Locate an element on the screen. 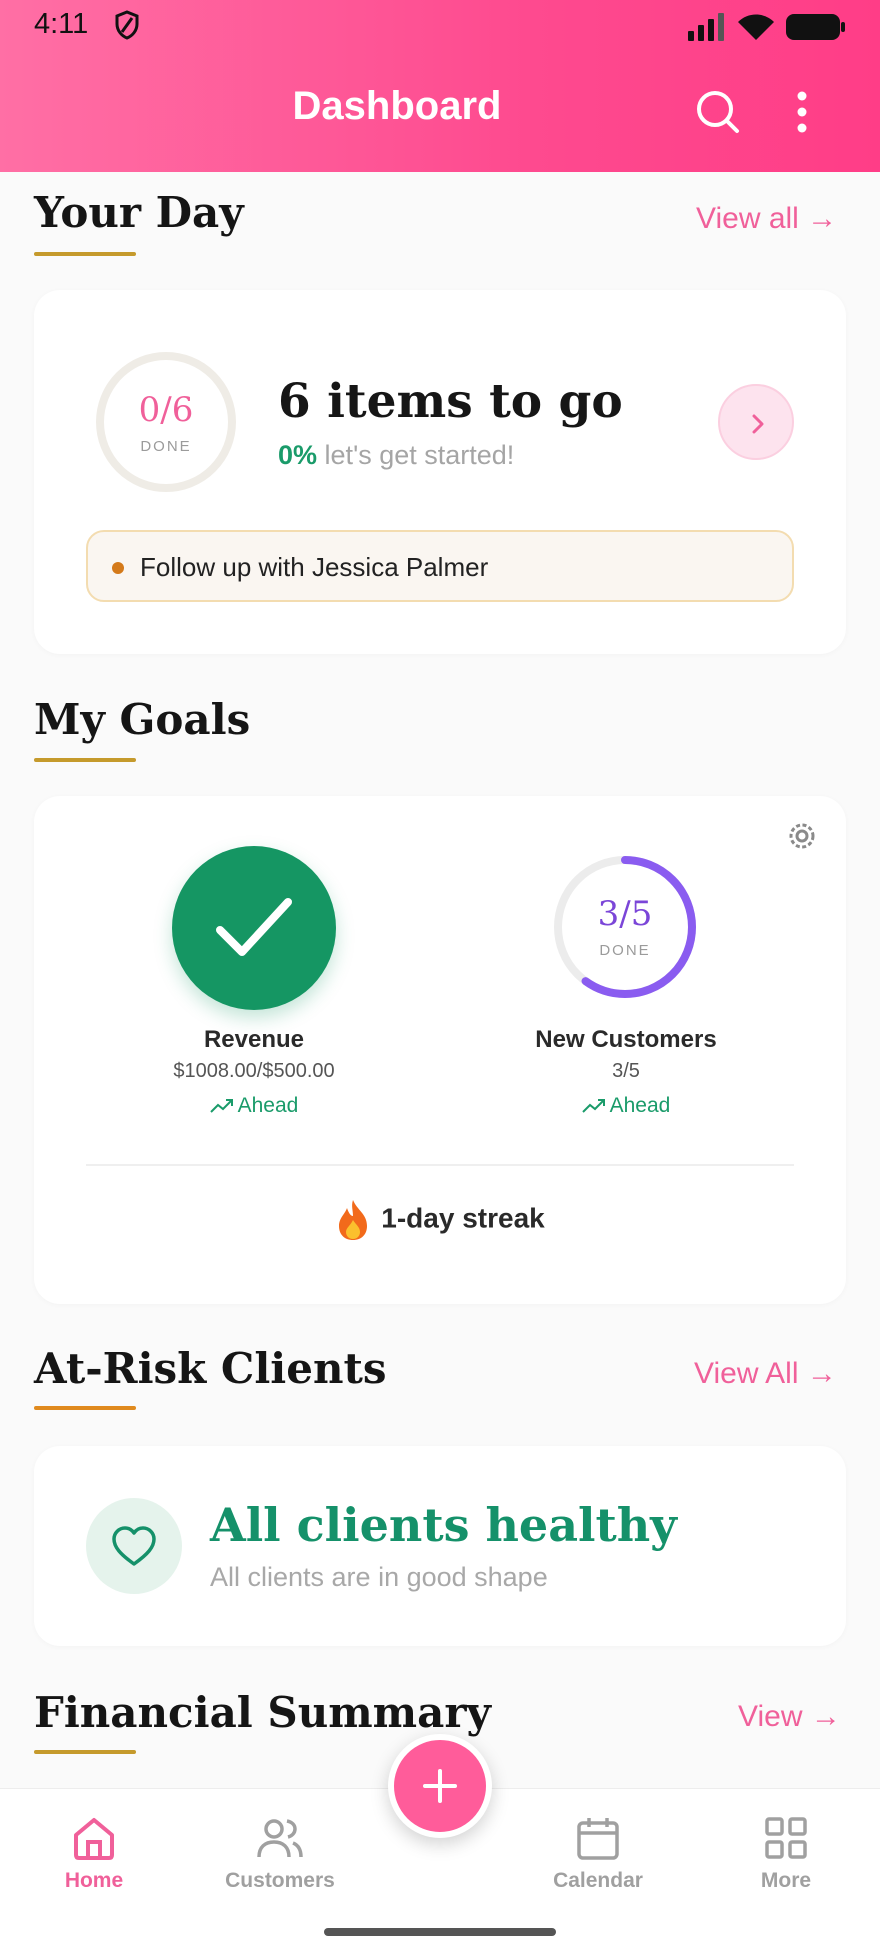 The height and width of the screenshot is (1956, 880). revenue-goal-status: Ahead is located at coordinates (254, 1106).